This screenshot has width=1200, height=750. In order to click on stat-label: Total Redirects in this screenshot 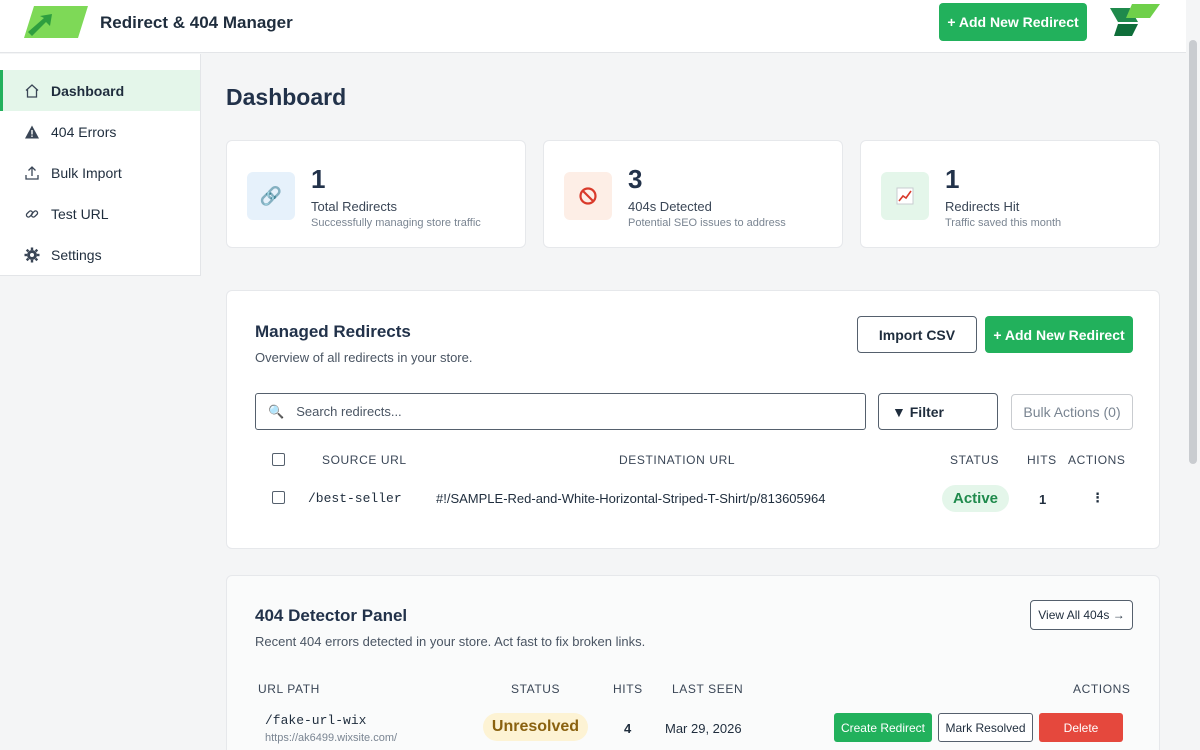, I will do `click(354, 206)`.